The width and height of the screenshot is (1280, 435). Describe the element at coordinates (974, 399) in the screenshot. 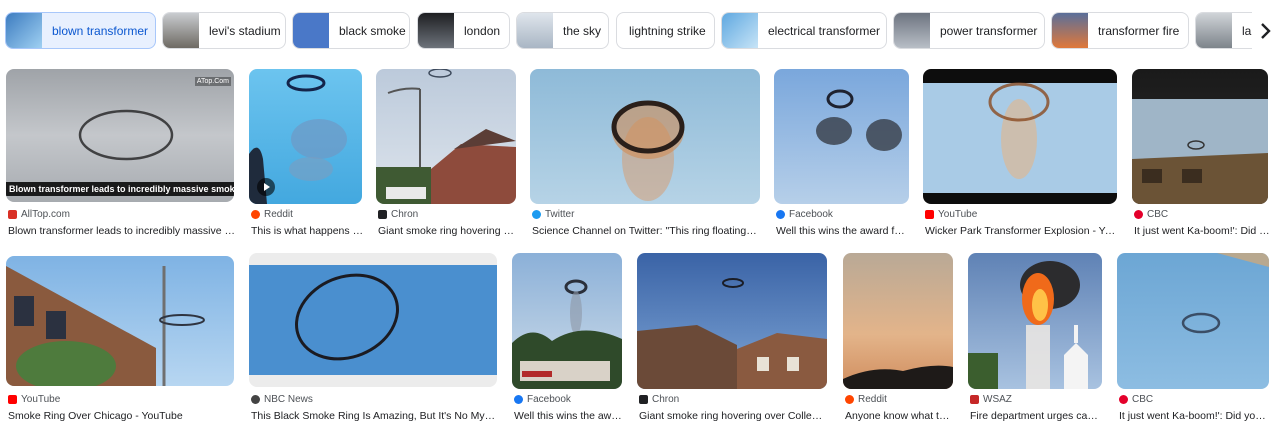

I see `wsaz-favicon-icon` at that location.